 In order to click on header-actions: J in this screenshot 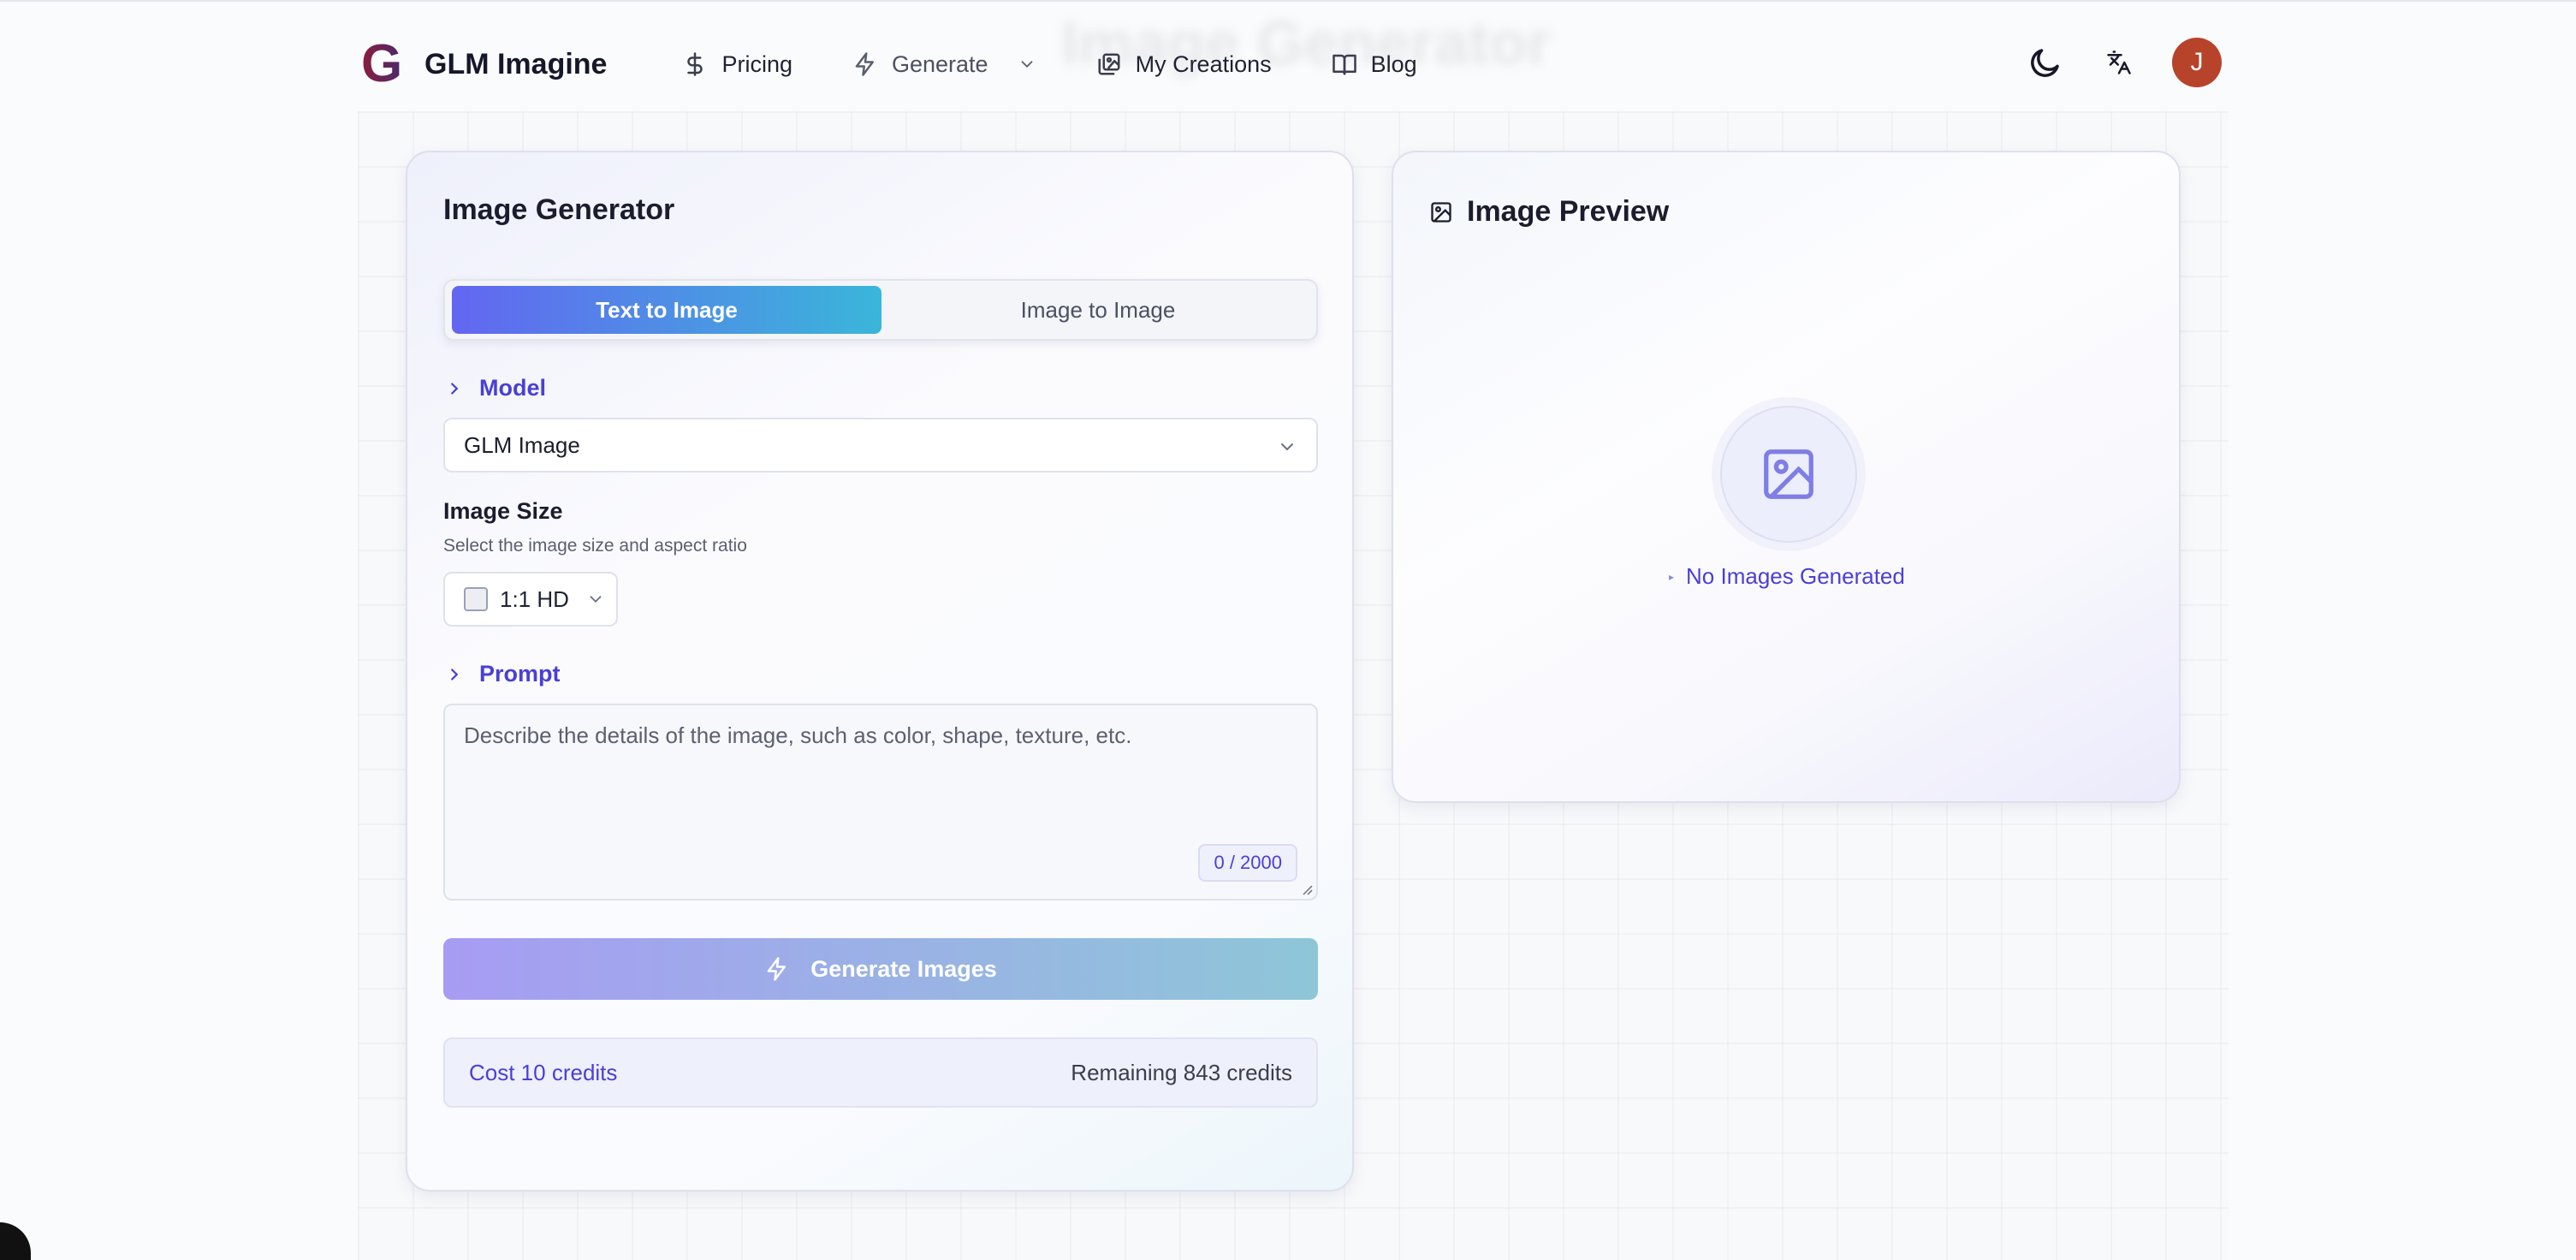, I will do `click(2123, 63)`.